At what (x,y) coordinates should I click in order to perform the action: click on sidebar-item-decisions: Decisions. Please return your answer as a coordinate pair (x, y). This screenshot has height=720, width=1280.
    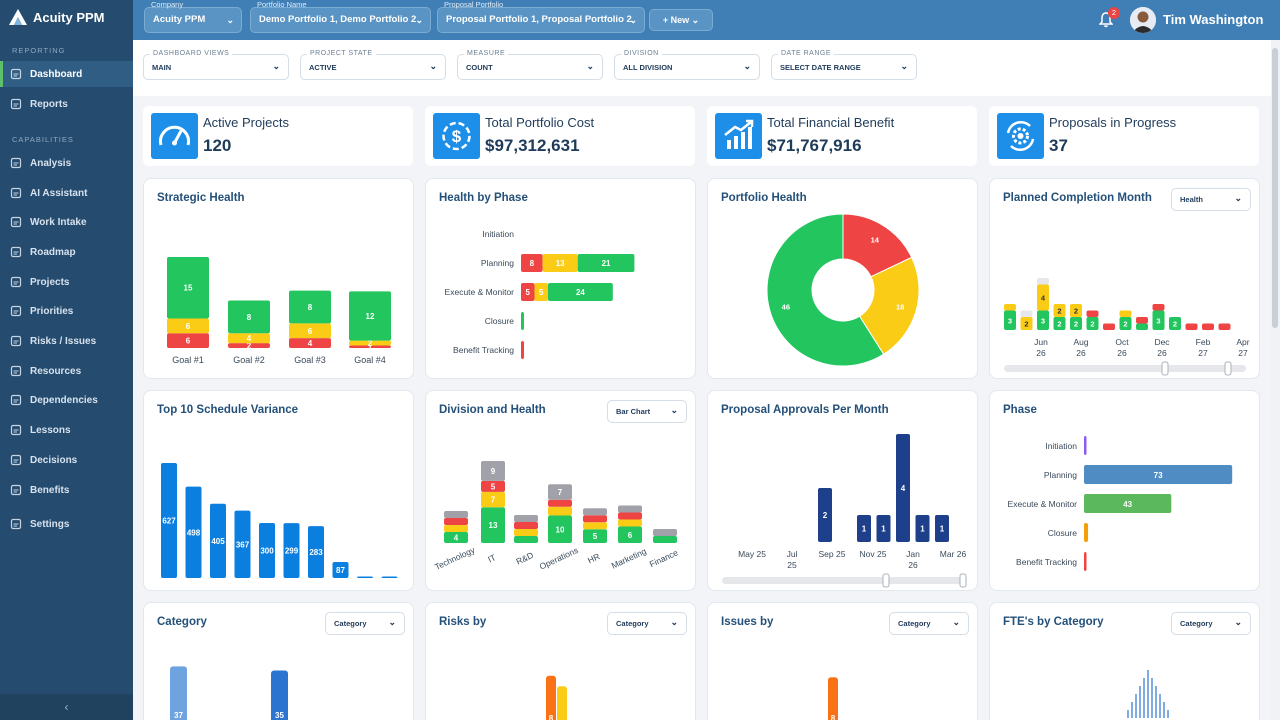
    Looking at the image, I should click on (66, 460).